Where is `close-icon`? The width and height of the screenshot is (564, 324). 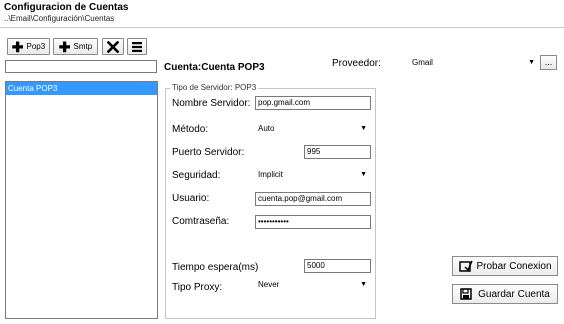
close-icon is located at coordinates (113, 46).